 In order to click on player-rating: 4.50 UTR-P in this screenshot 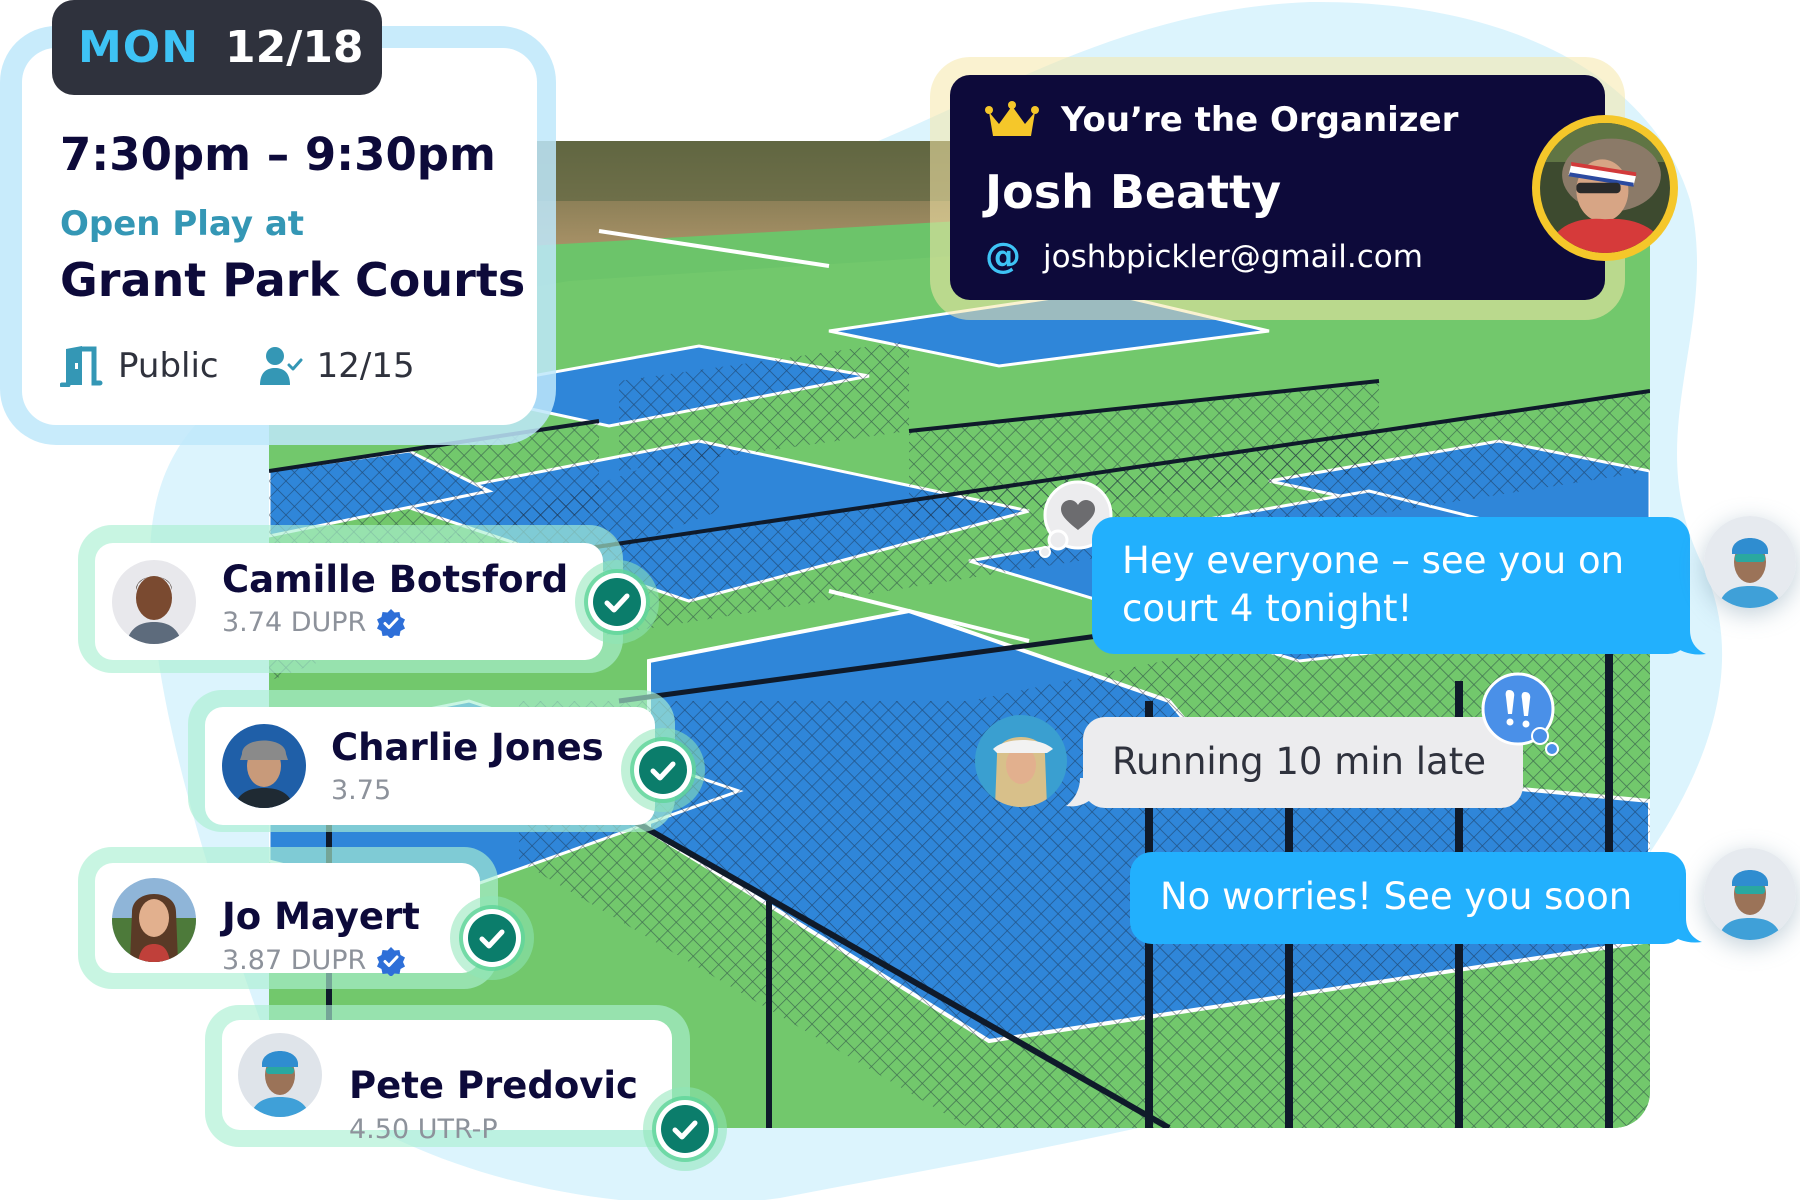, I will do `click(423, 1129)`.